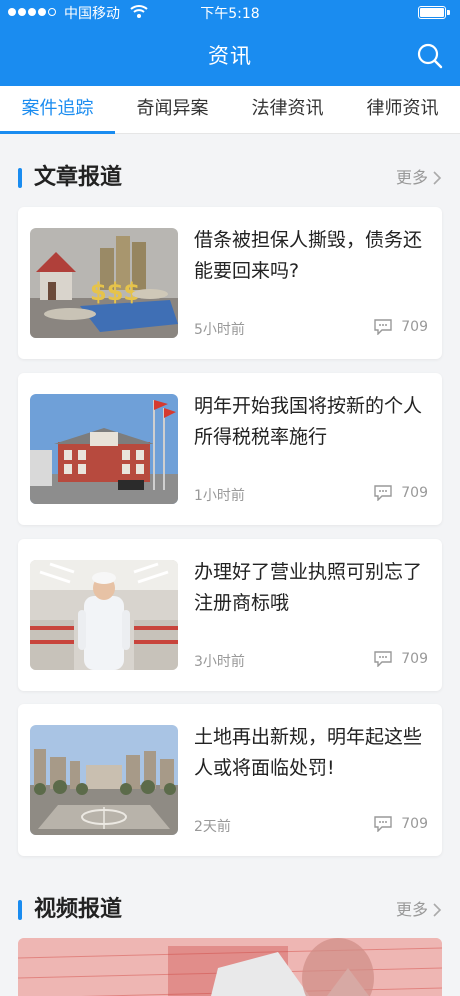  What do you see at coordinates (308, 421) in the screenshot?
I see `article-title: 明年开始我国将按新的个人所得税税率施行` at bounding box center [308, 421].